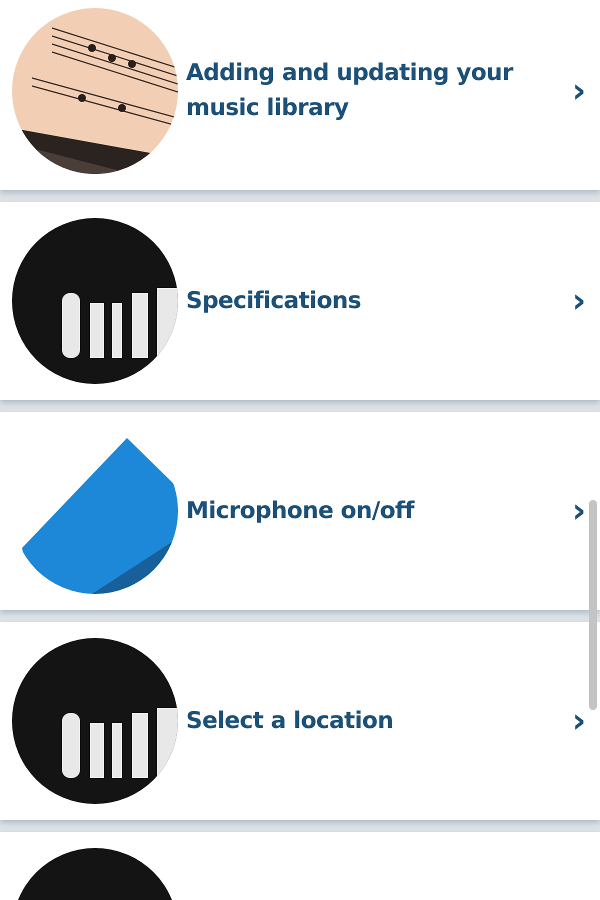 The height and width of the screenshot is (900, 600). Describe the element at coordinates (274, 301) in the screenshot. I see `item-title: Specifications` at that location.